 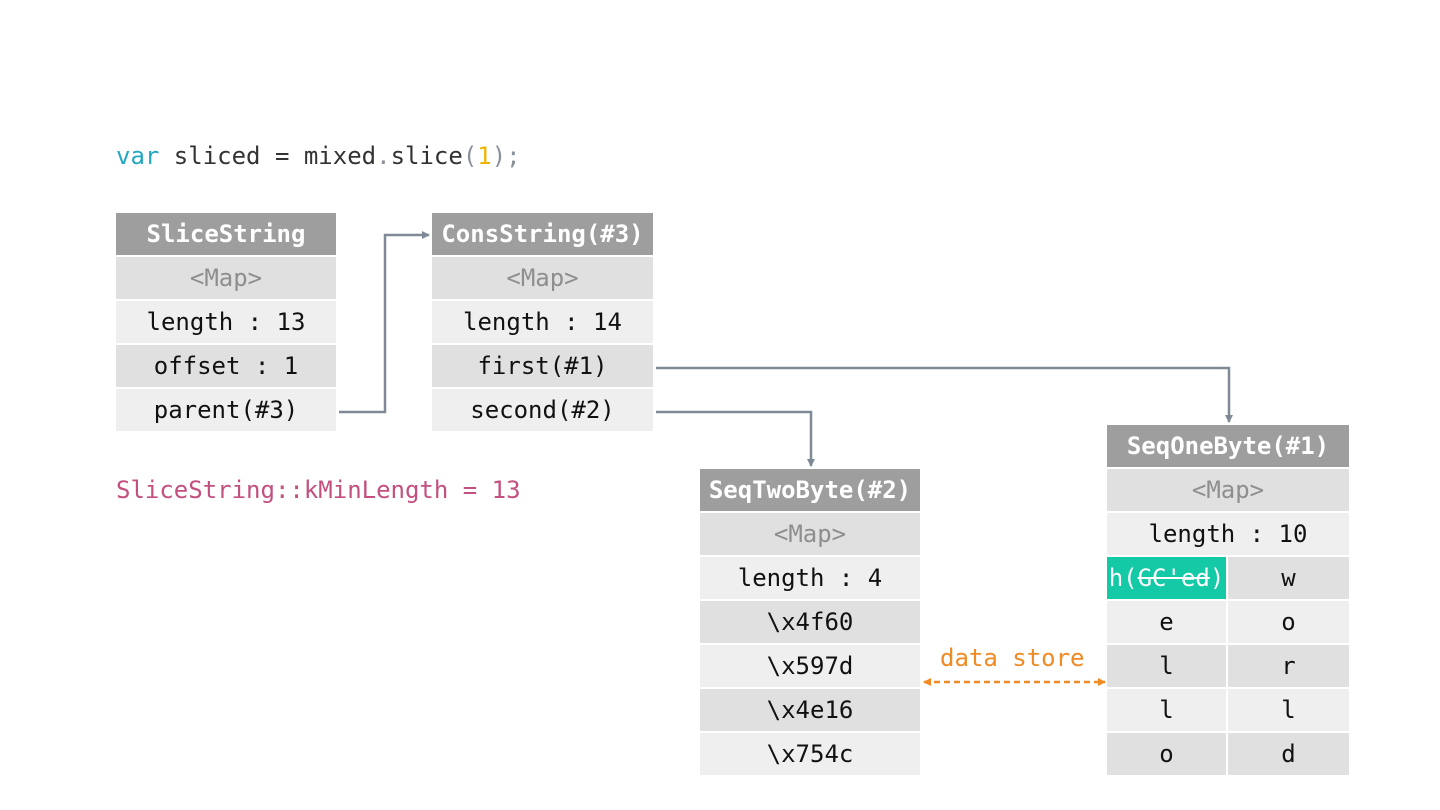 What do you see at coordinates (384, 322) in the screenshot?
I see `parent-pointer-arrow` at bounding box center [384, 322].